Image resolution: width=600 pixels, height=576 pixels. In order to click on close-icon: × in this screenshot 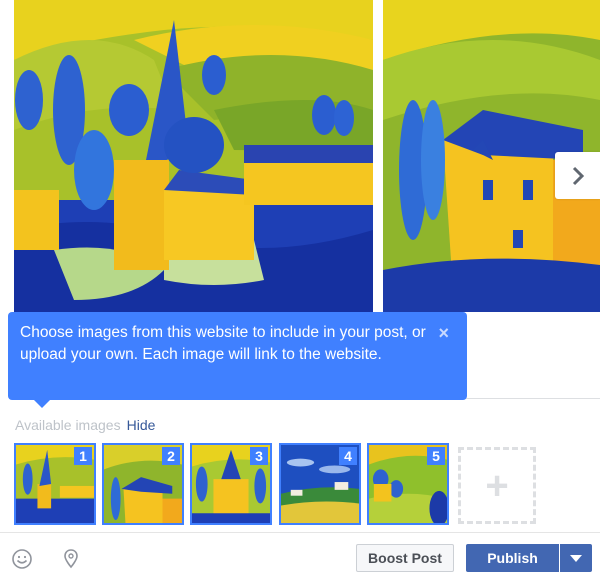, I will do `click(443, 333)`.